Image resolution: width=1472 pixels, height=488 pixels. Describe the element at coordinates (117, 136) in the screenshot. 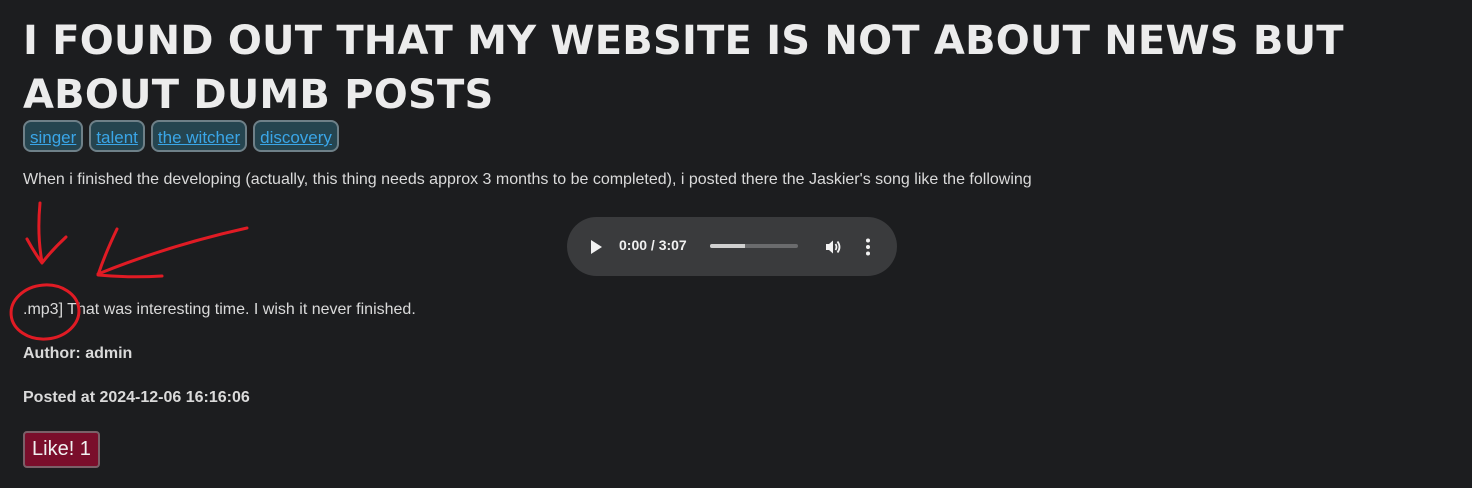

I see `tag-link: talent` at that location.